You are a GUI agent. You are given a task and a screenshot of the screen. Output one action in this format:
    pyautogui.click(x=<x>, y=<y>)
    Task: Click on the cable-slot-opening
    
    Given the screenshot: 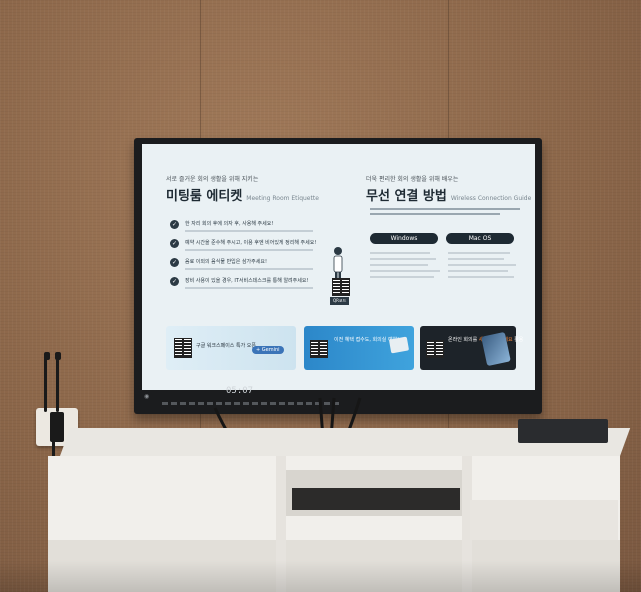 What is the action you would take?
    pyautogui.click(x=376, y=499)
    